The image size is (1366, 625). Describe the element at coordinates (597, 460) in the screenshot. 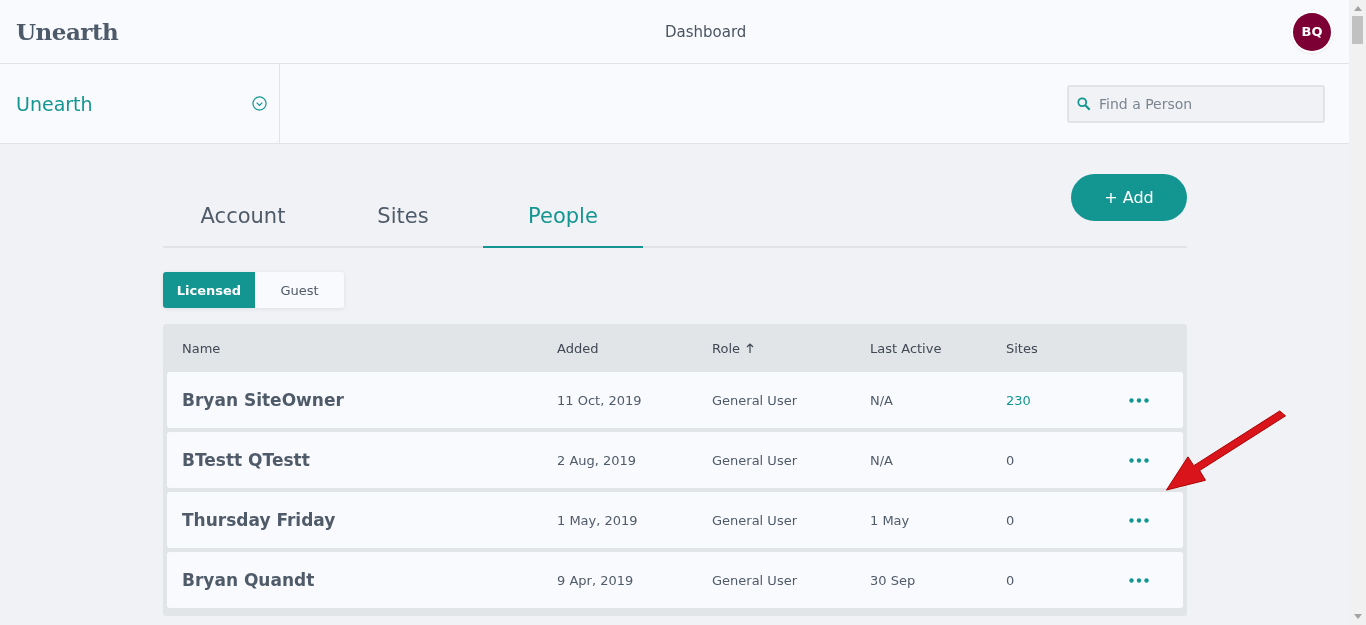

I see `table-cell-text: 2 Aug, 2019` at that location.